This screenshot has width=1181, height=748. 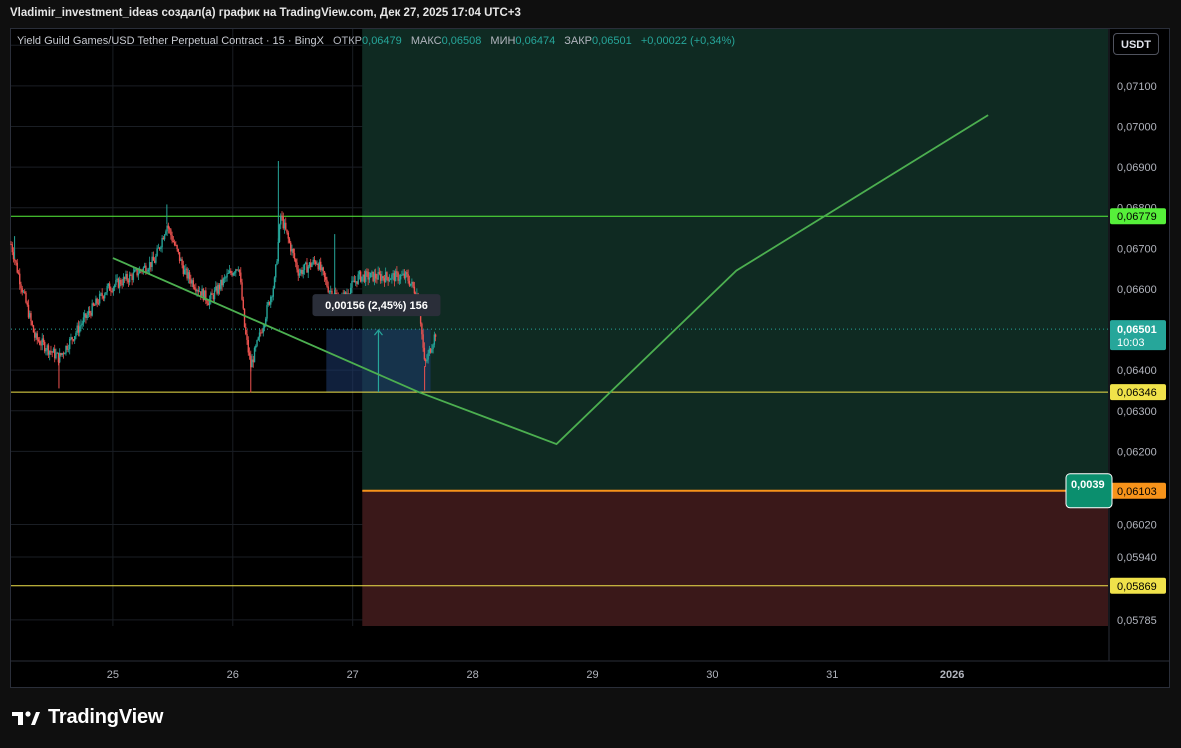 I want to click on high-value: 0,06508, so click(x=461, y=41).